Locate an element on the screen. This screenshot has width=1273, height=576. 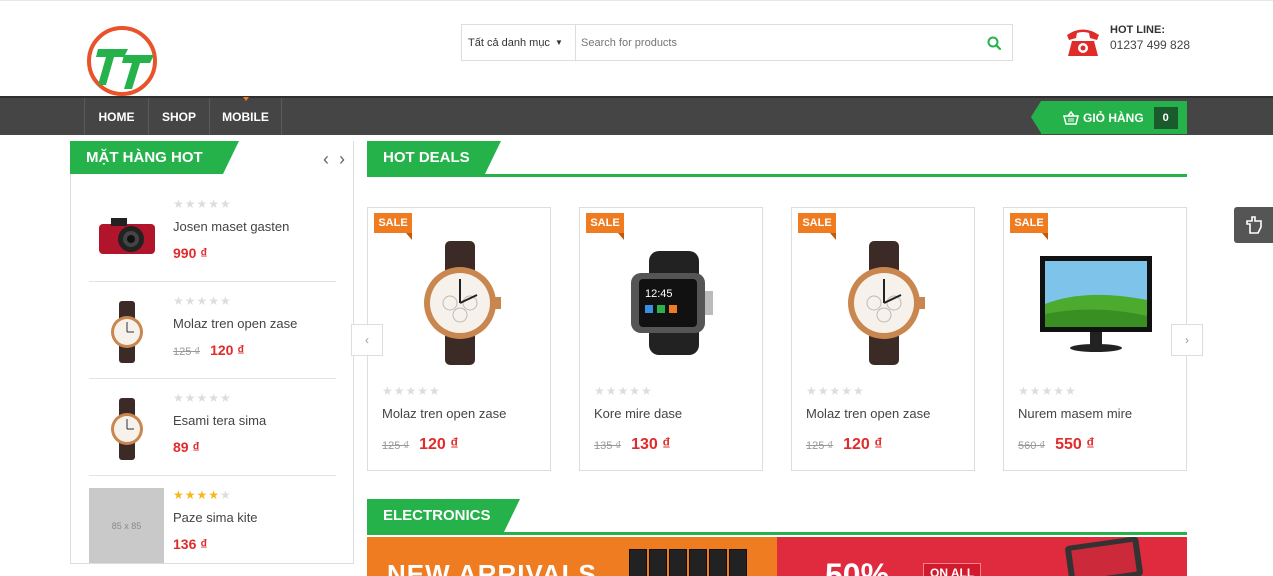
hotline-label: HOT LINE: is located at coordinates (1137, 30).